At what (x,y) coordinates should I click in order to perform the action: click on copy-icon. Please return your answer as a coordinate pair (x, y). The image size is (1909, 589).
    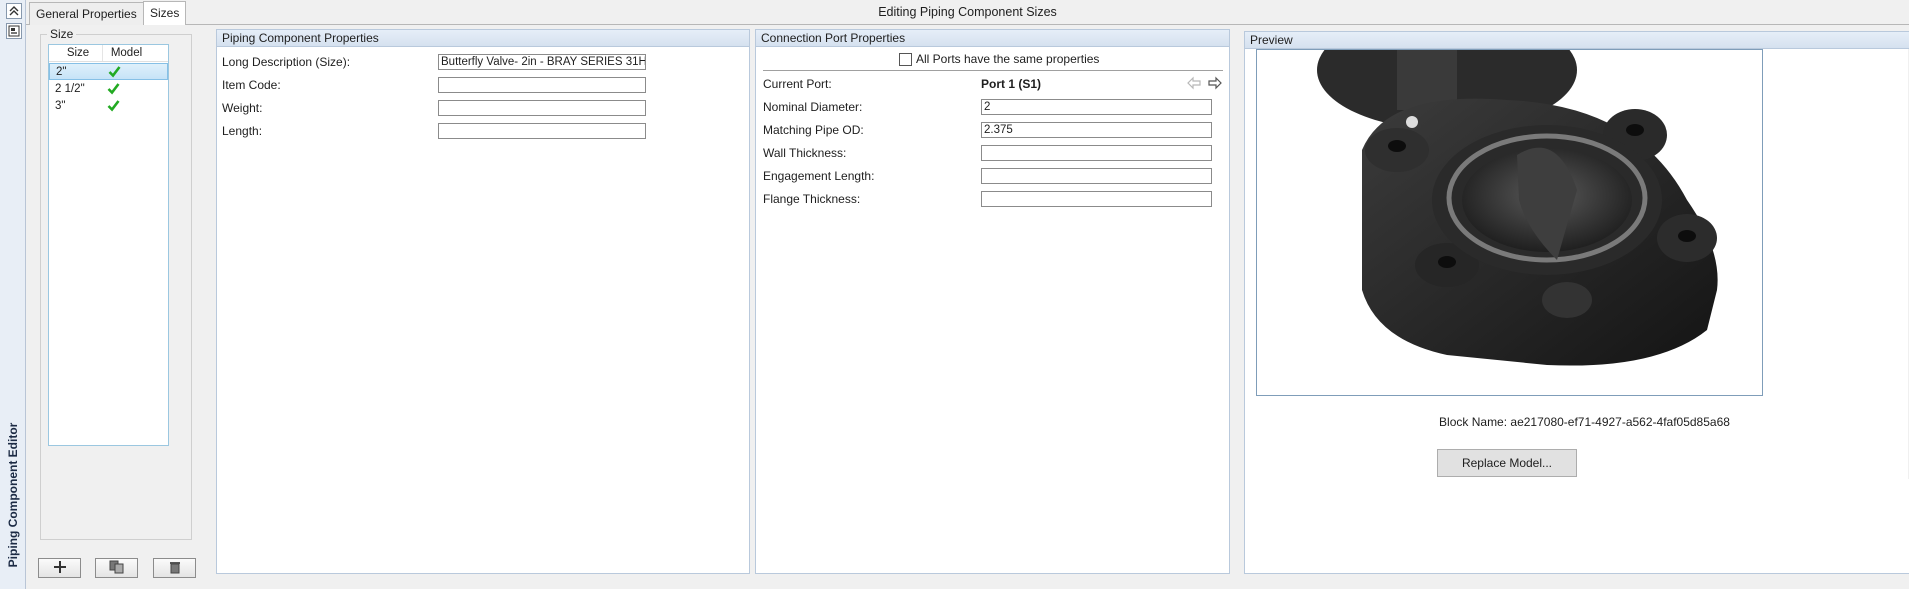
    Looking at the image, I should click on (117, 568).